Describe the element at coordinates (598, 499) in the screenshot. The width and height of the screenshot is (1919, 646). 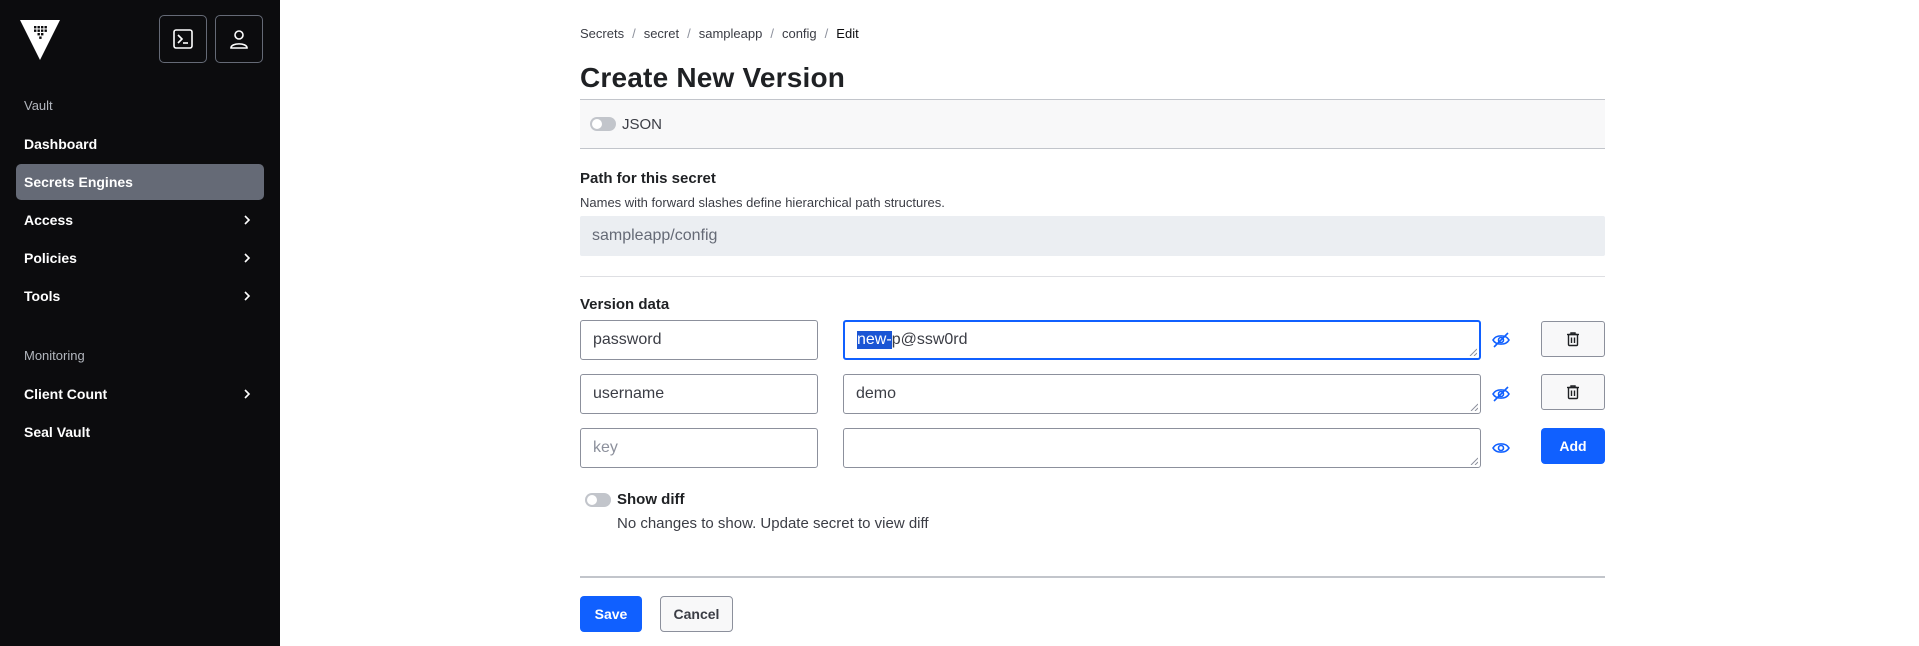
I see `show-diff-toggle` at that location.